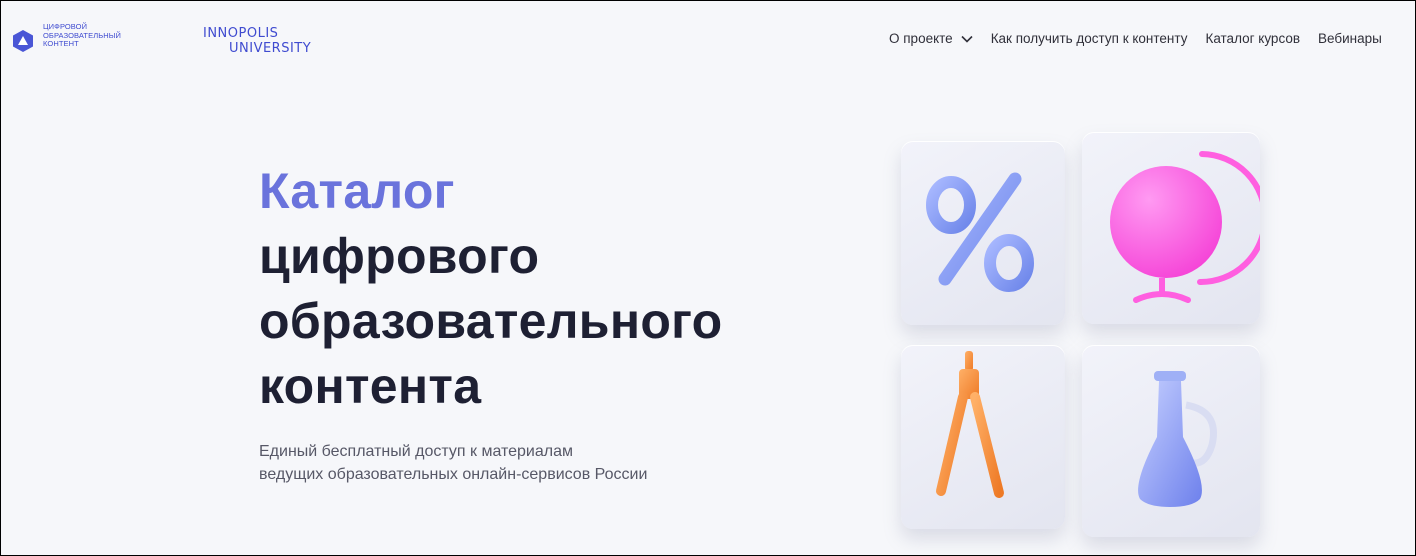 Image resolution: width=1416 pixels, height=556 pixels. I want to click on tile-globe, so click(1171, 228).